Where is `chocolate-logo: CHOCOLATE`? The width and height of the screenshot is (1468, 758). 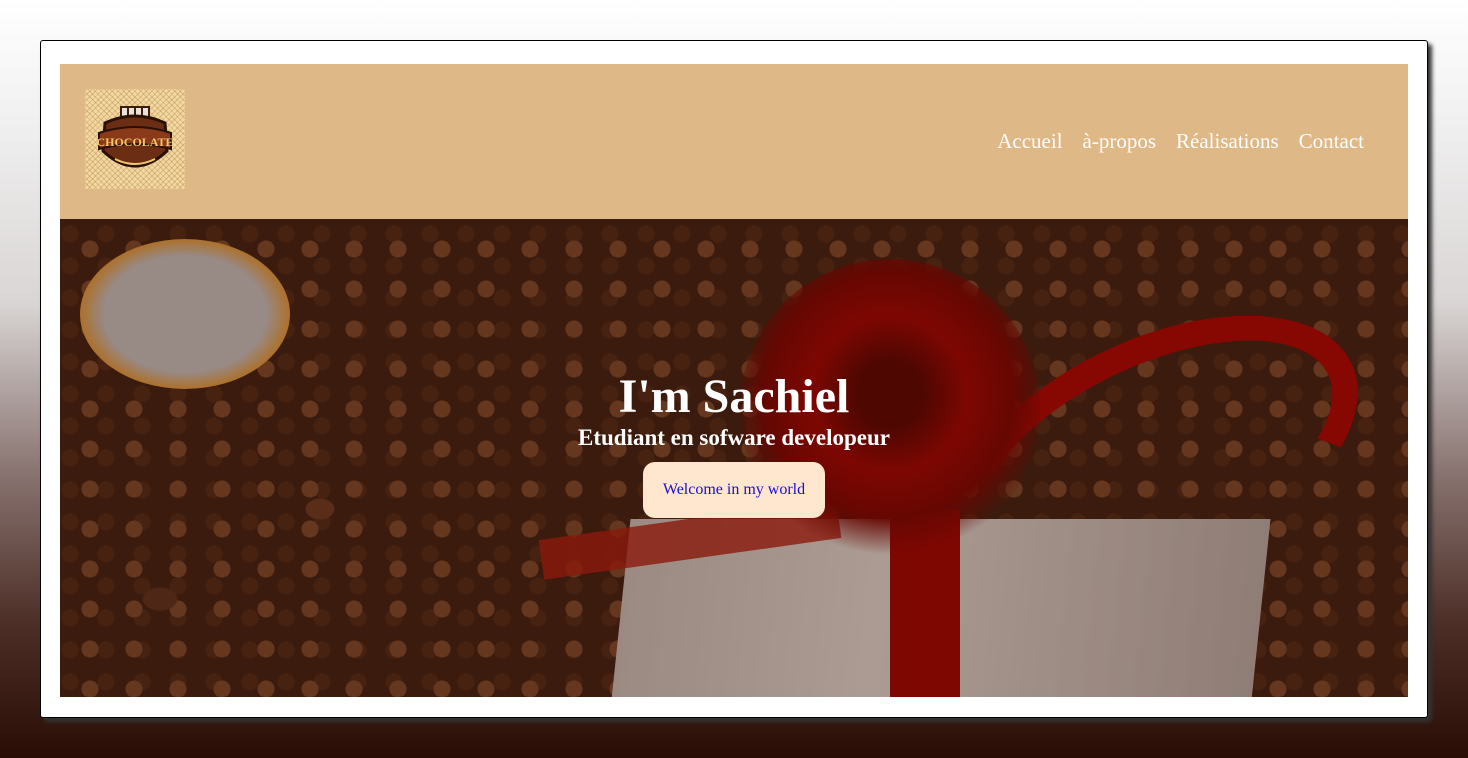
chocolate-logo: CHOCOLATE is located at coordinates (135, 139).